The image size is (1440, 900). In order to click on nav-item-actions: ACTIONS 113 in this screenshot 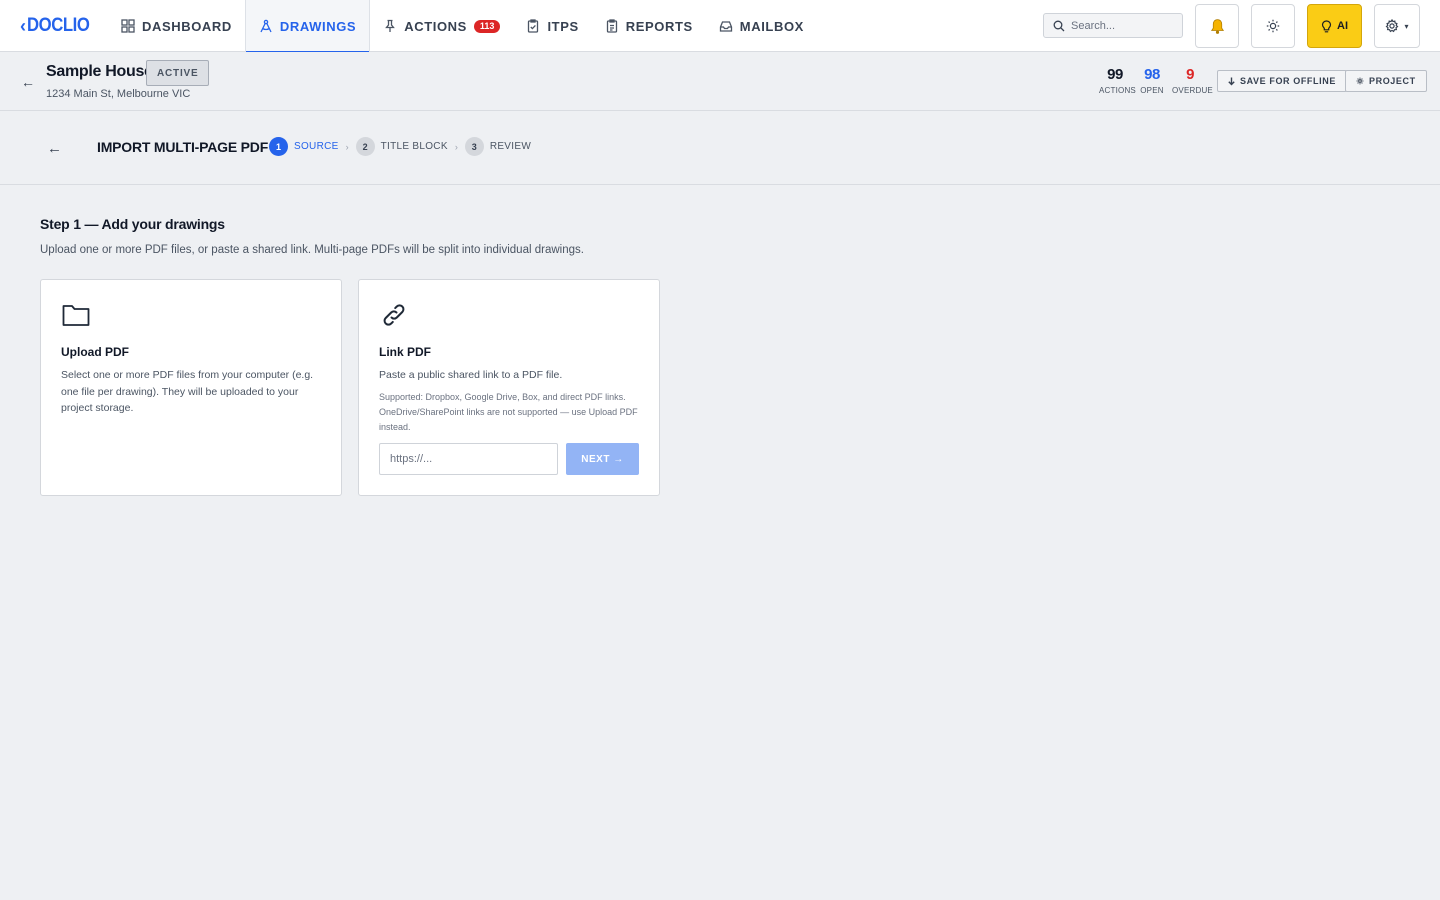, I will do `click(441, 26)`.